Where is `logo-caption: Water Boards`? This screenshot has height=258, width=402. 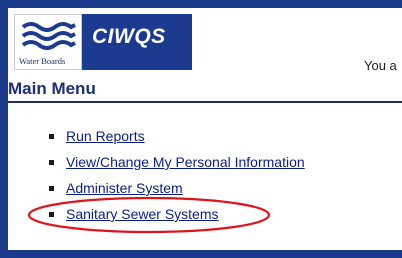 logo-caption: Water Boards is located at coordinates (42, 61).